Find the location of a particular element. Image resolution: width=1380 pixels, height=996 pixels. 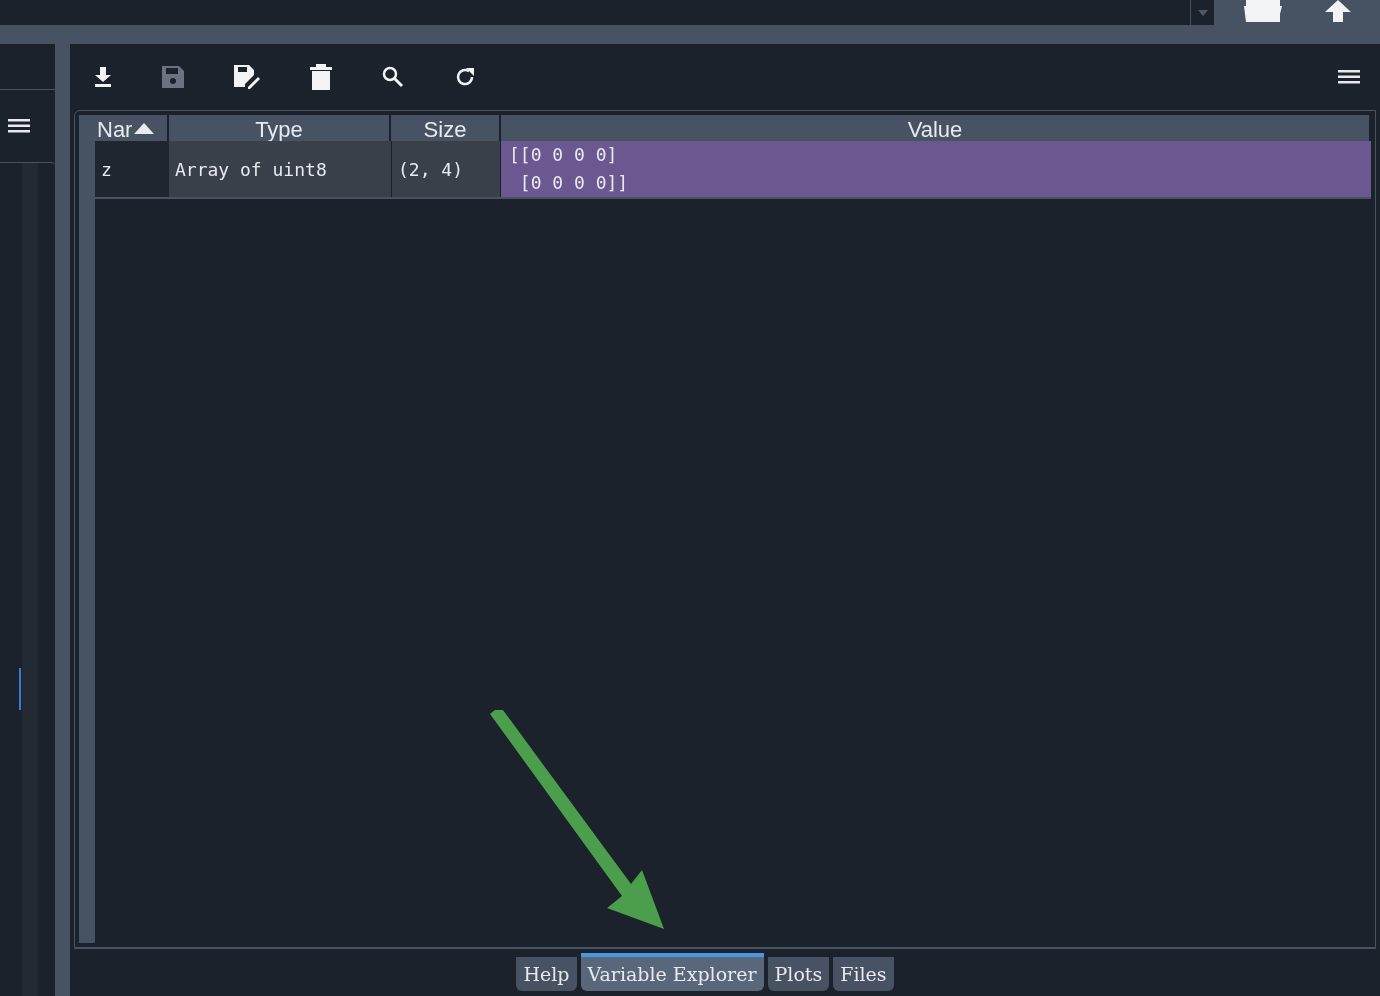

panel-tab: Variable Explorer is located at coordinates (672, 972).